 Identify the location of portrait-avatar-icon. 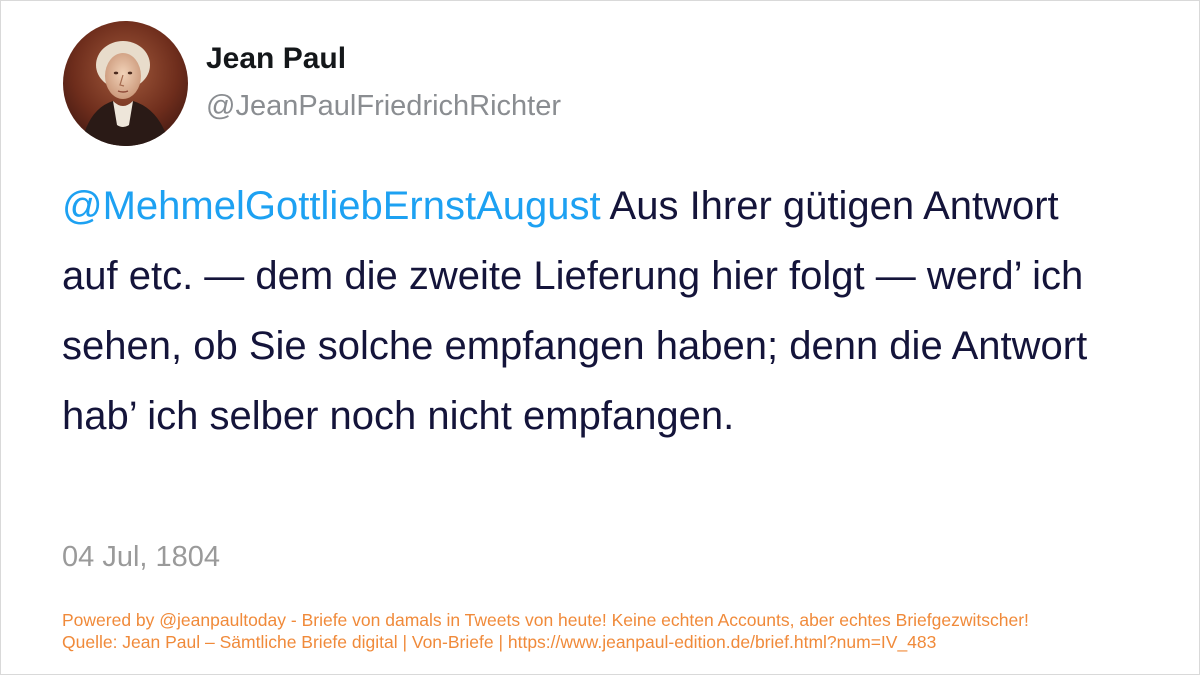
(125, 83).